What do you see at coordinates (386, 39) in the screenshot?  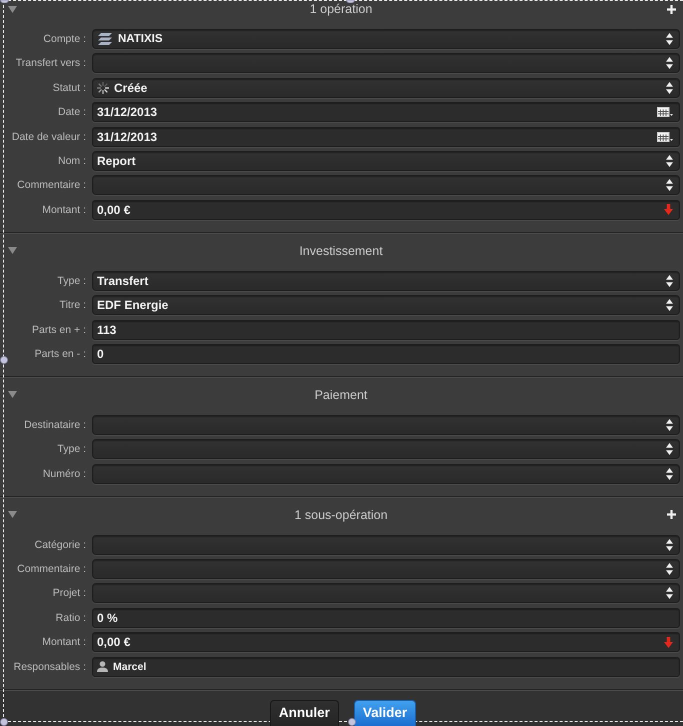 I see `account-dropdown: NATIXIS` at bounding box center [386, 39].